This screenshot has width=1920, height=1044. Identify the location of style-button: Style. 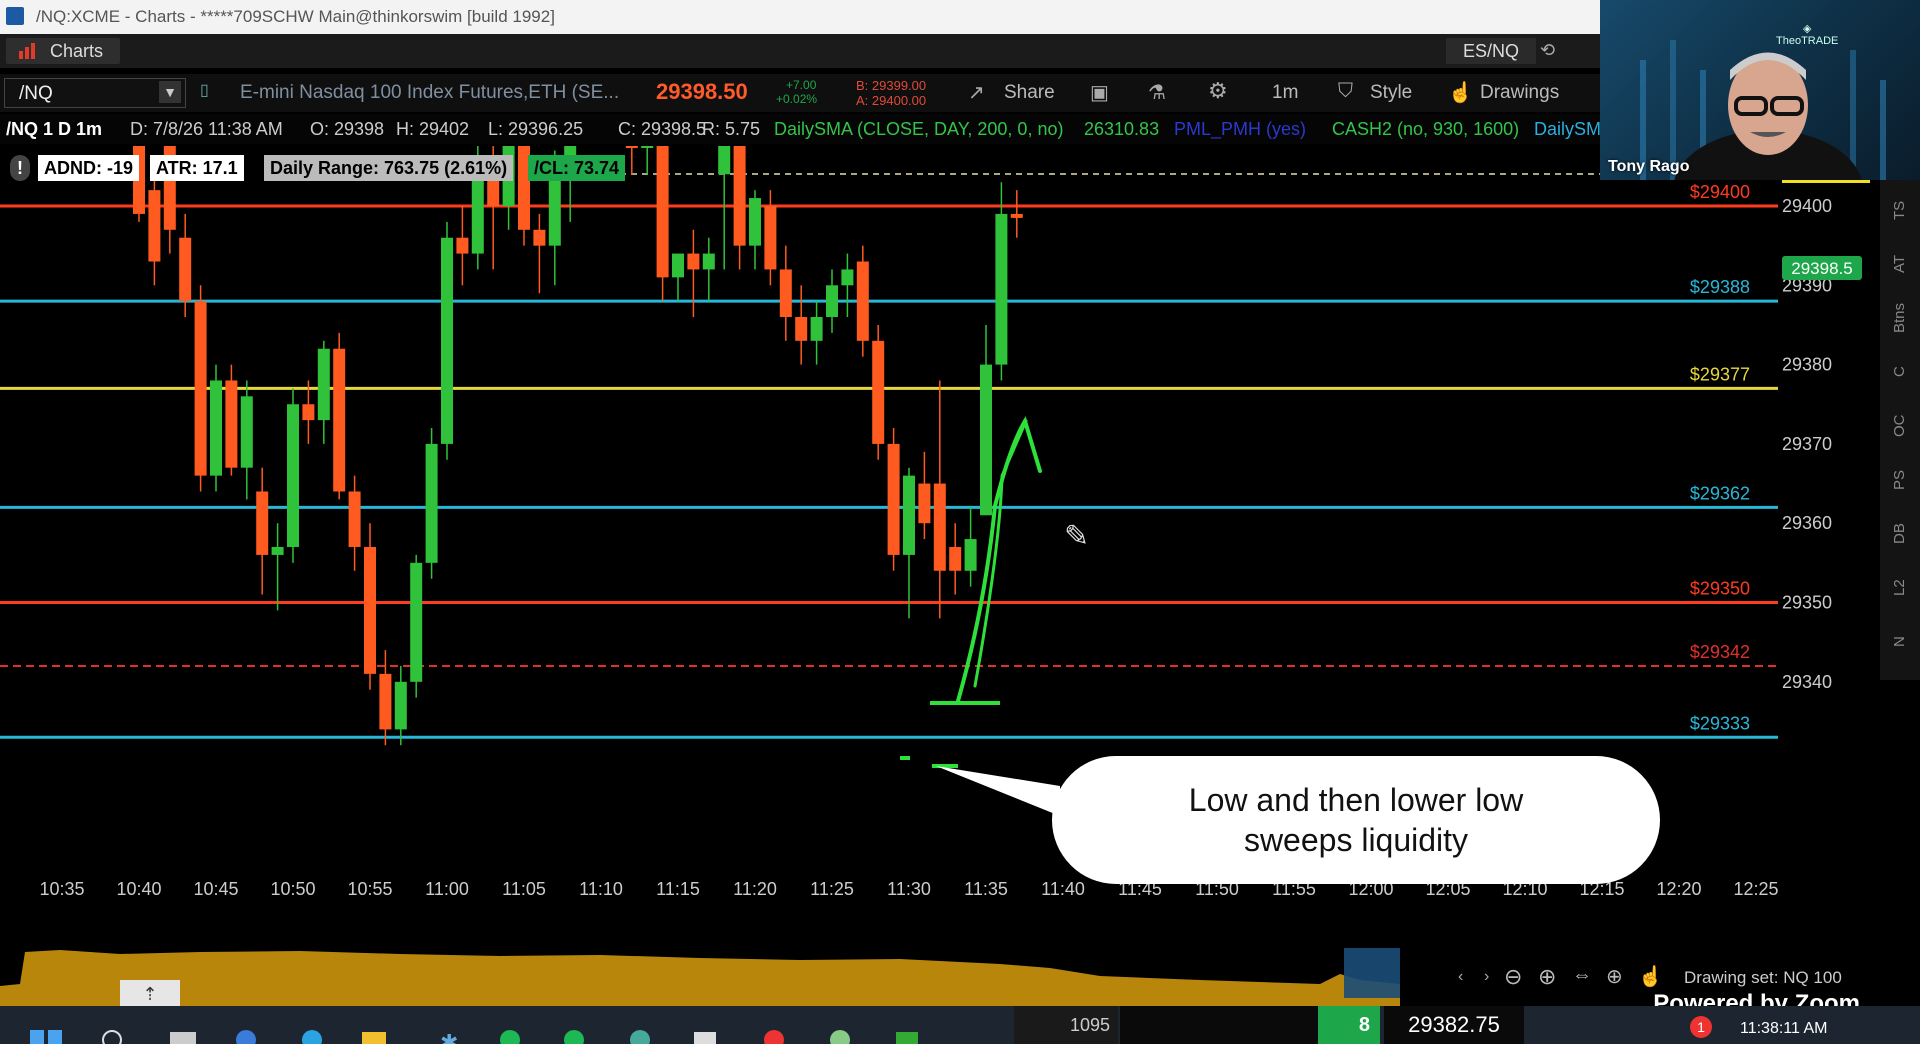
(1391, 93).